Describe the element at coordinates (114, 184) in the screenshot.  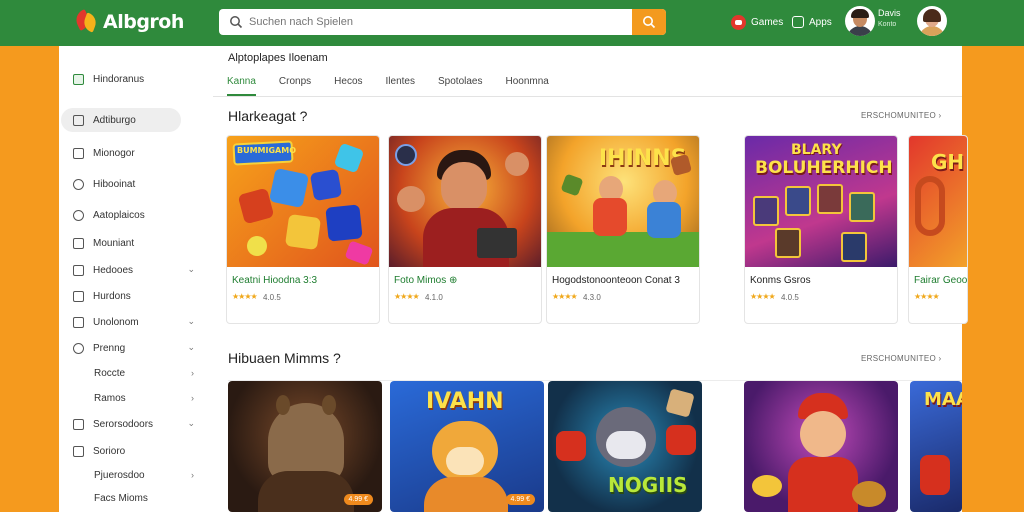
I see `sidebar-item-label: Hibooinat` at that location.